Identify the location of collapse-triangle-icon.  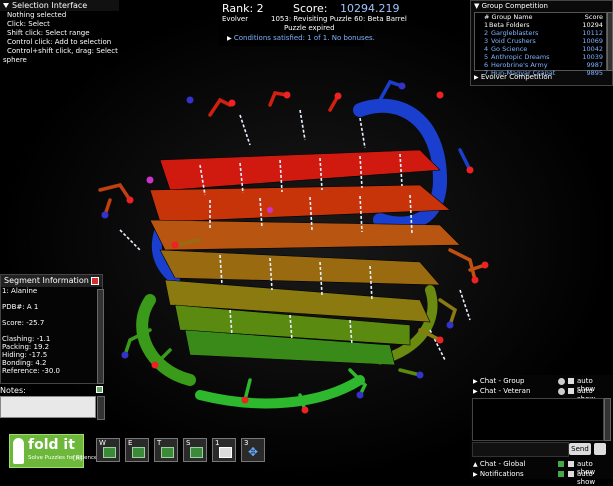
(6, 5).